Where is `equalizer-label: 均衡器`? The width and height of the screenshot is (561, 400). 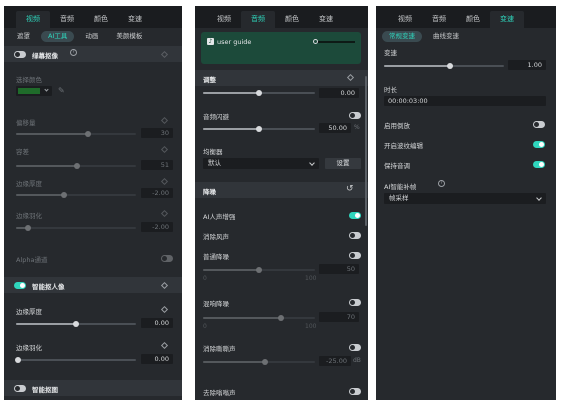
equalizer-label: 均衡器 is located at coordinates (213, 152).